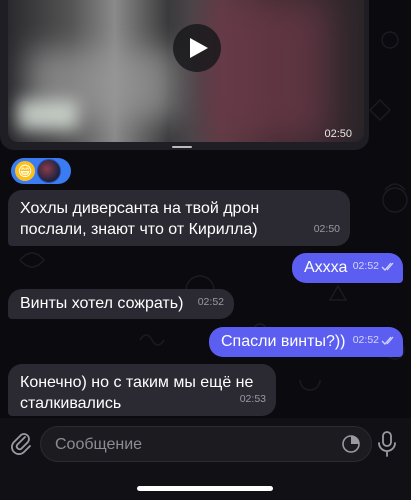 Image resolution: width=411 pixels, height=500 pixels. Describe the element at coordinates (21, 443) in the screenshot. I see `paperclip-icon` at that location.